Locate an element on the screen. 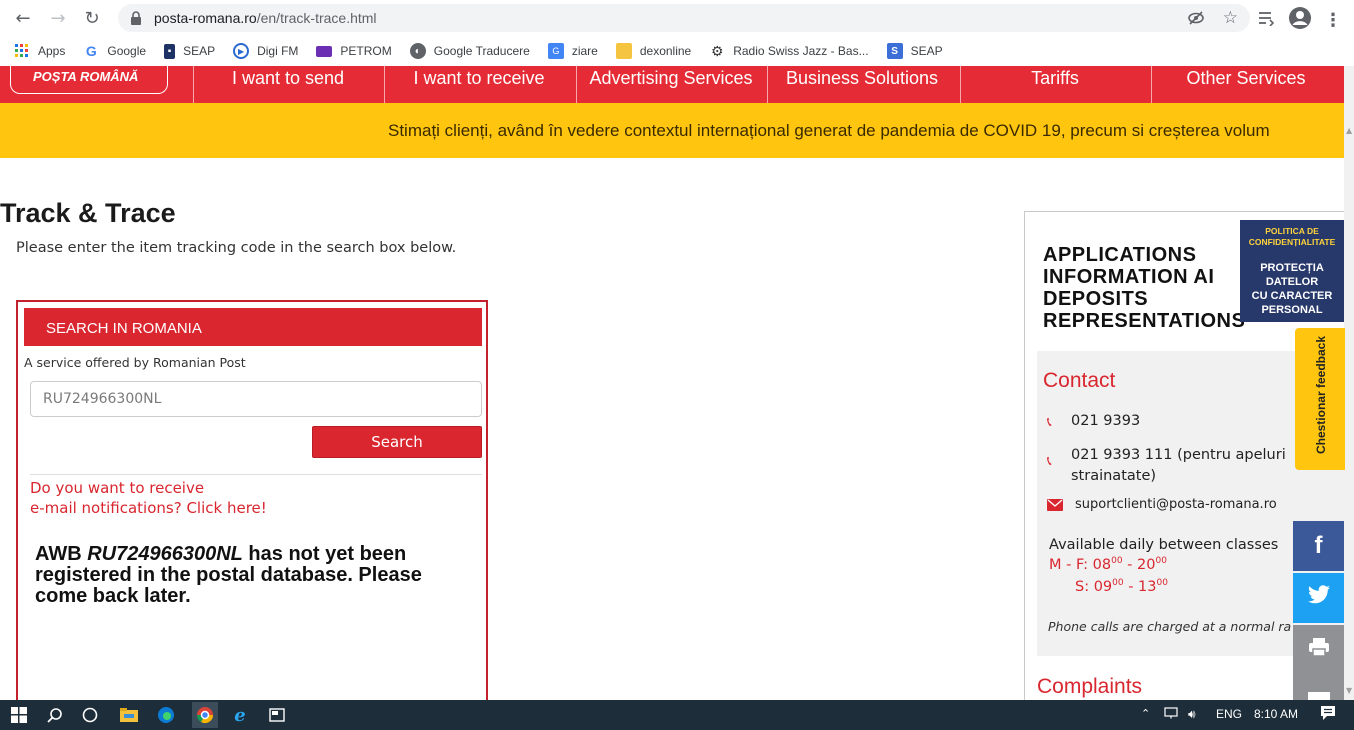 This screenshot has height=730, width=1354. printer-icon is located at coordinates (1319, 650).